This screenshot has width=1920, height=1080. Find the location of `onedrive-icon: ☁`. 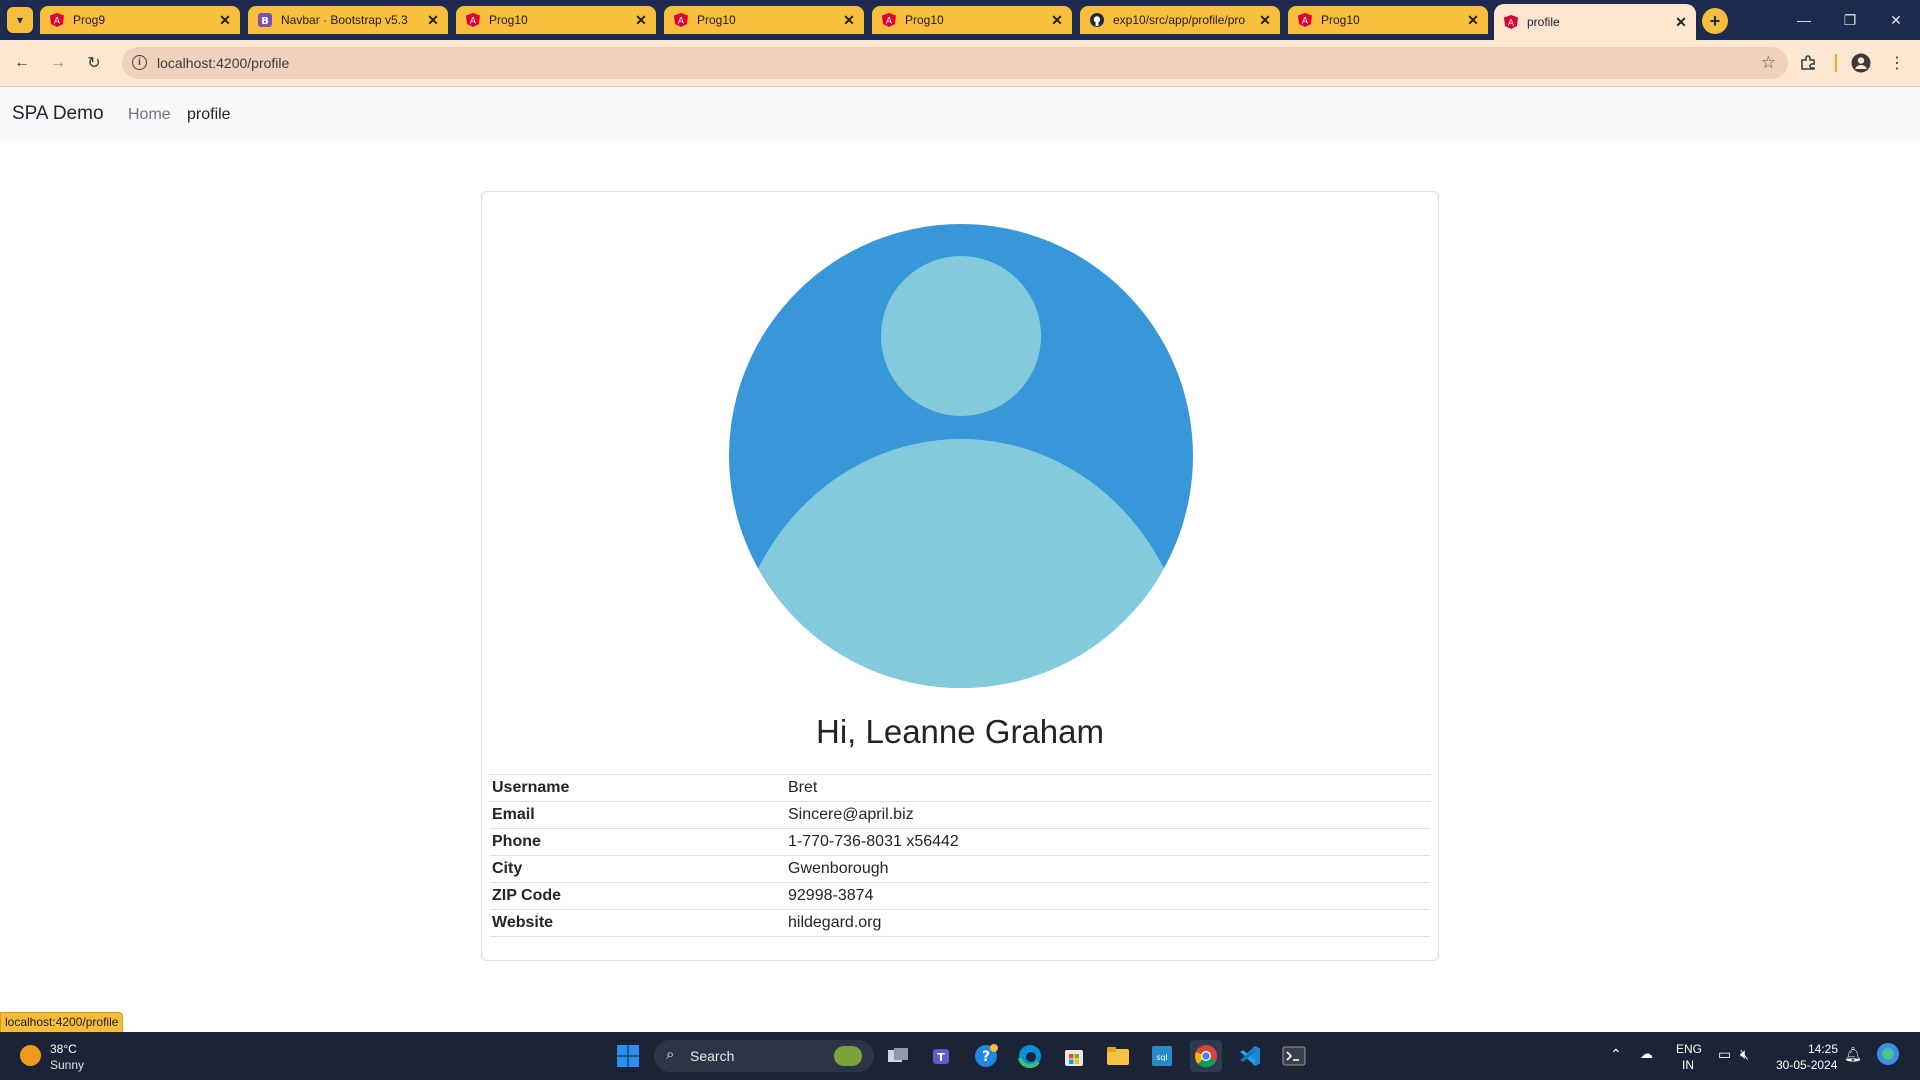

onedrive-icon: ☁ is located at coordinates (1646, 1054).